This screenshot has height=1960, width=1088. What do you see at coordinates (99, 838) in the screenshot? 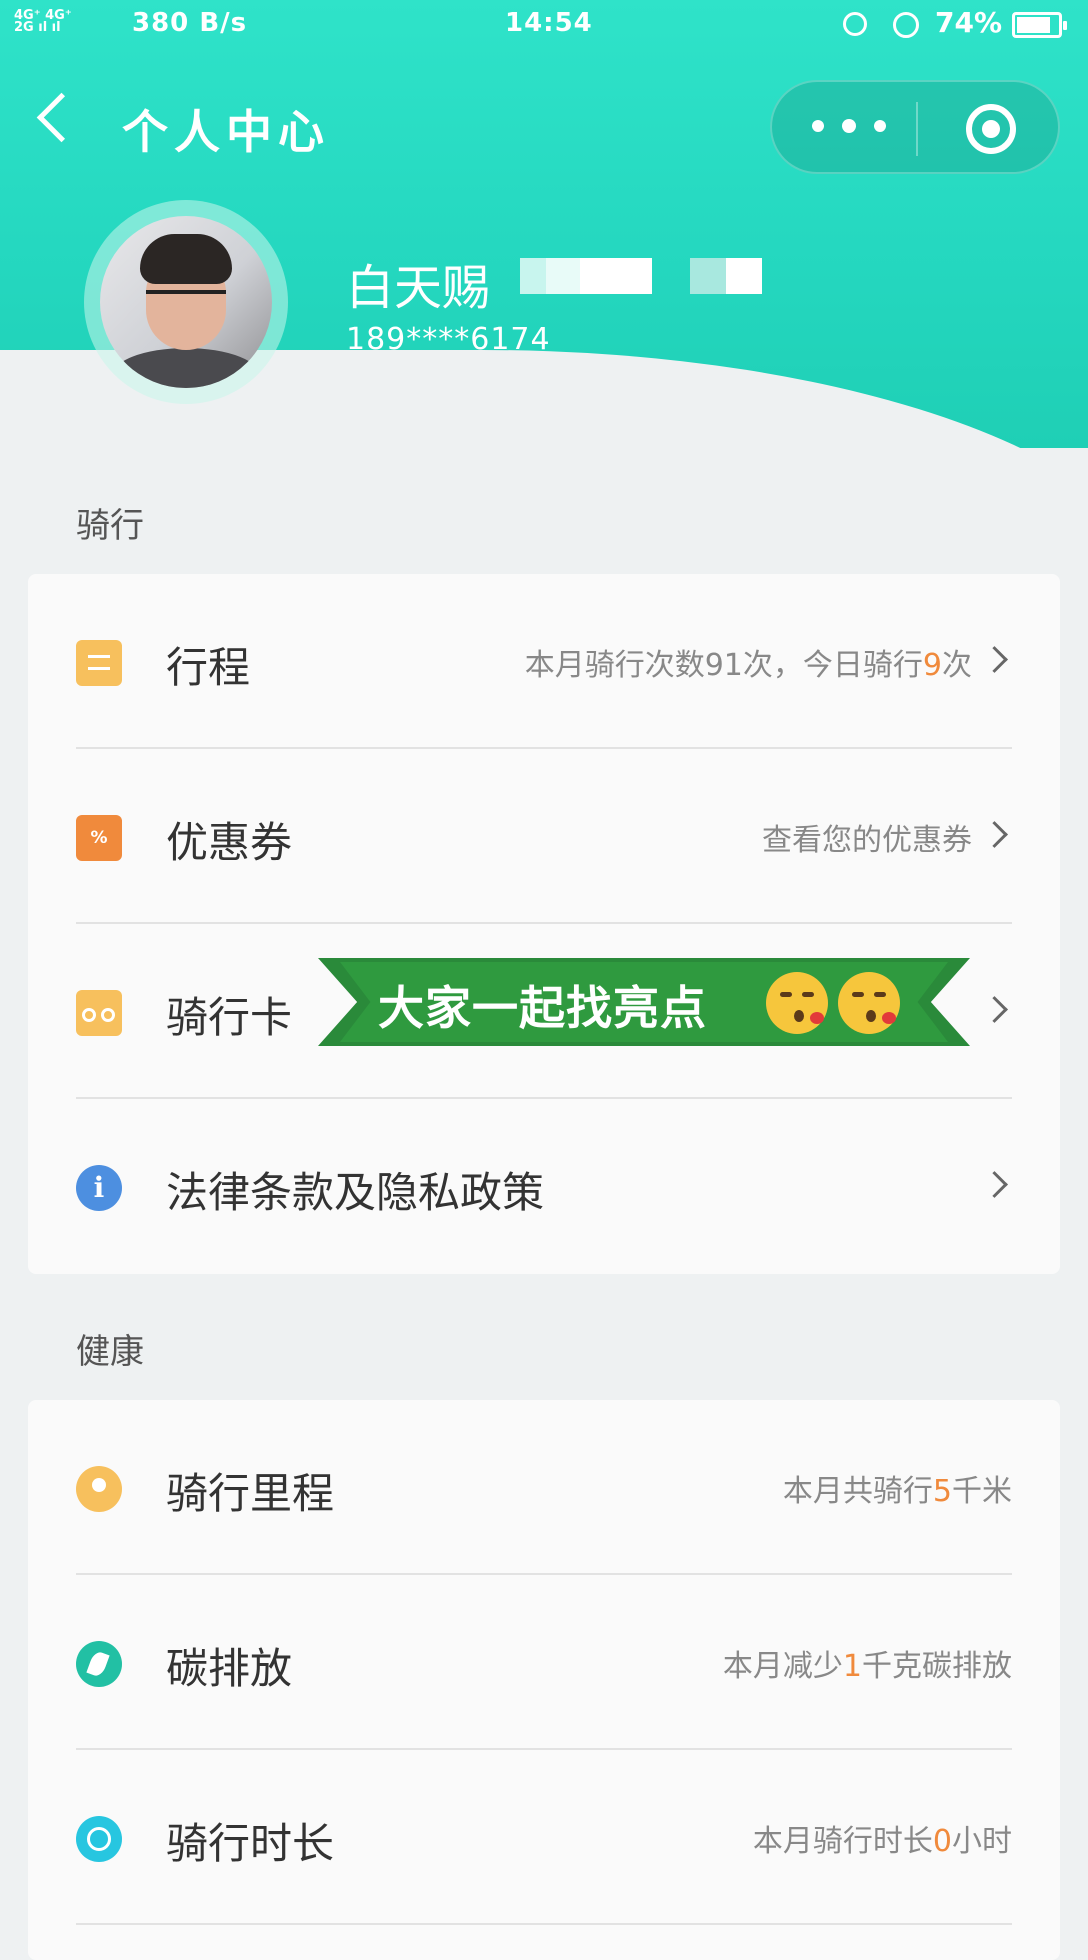
I see `coupon-icon: %` at bounding box center [99, 838].